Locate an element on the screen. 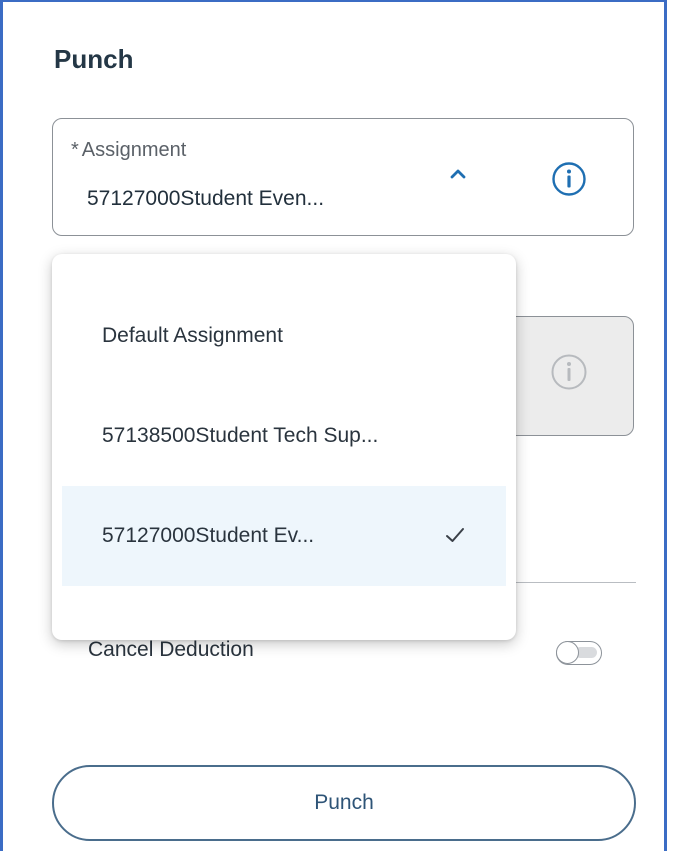 The width and height of the screenshot is (677, 853). cancel-deduction-label: Cancel Deduction is located at coordinates (171, 649).